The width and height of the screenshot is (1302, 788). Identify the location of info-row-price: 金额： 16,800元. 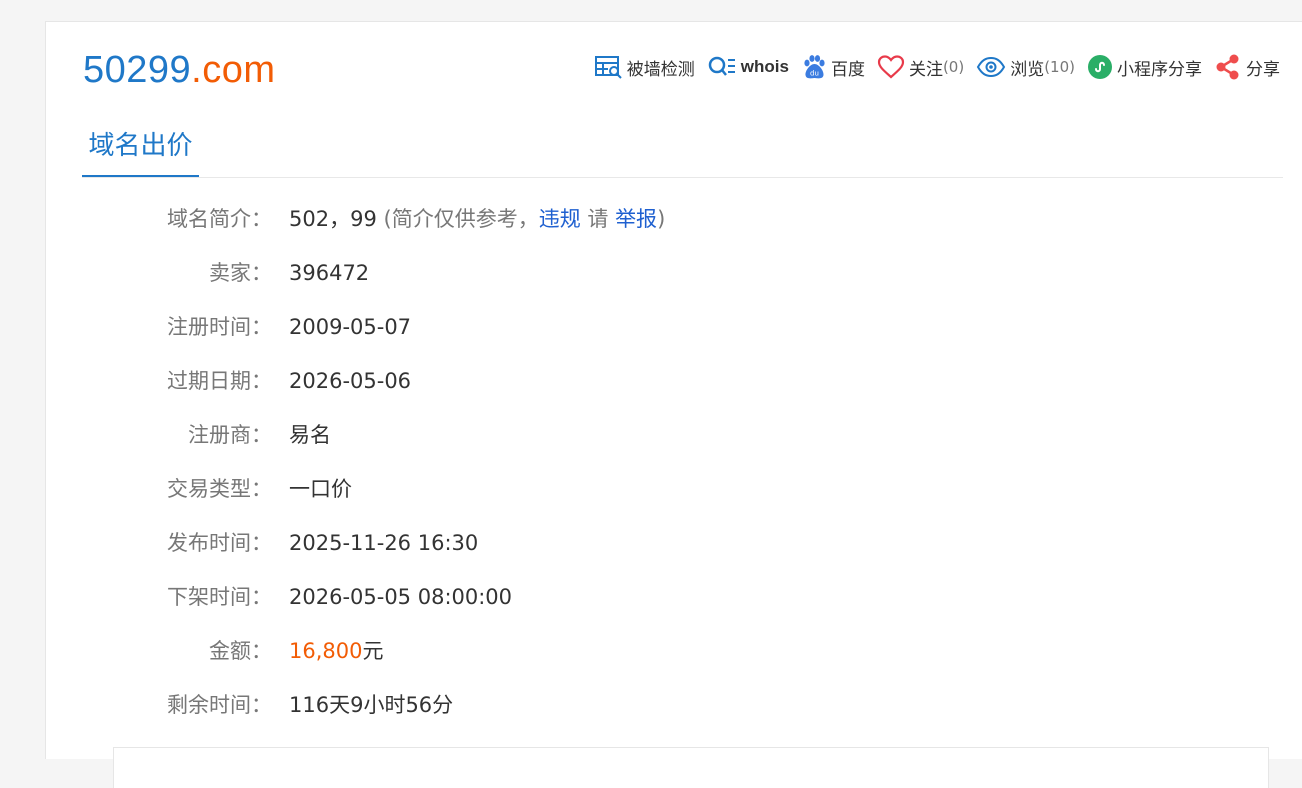
(674, 651).